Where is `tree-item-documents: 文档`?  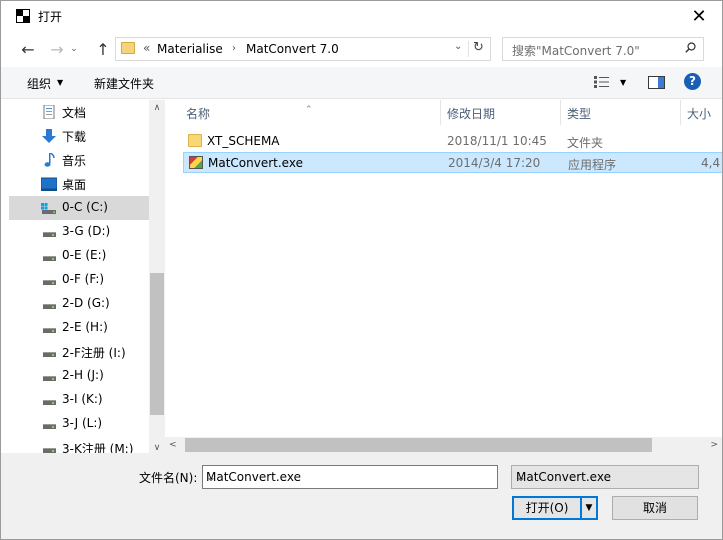
tree-item-documents: 文档 is located at coordinates (79, 112).